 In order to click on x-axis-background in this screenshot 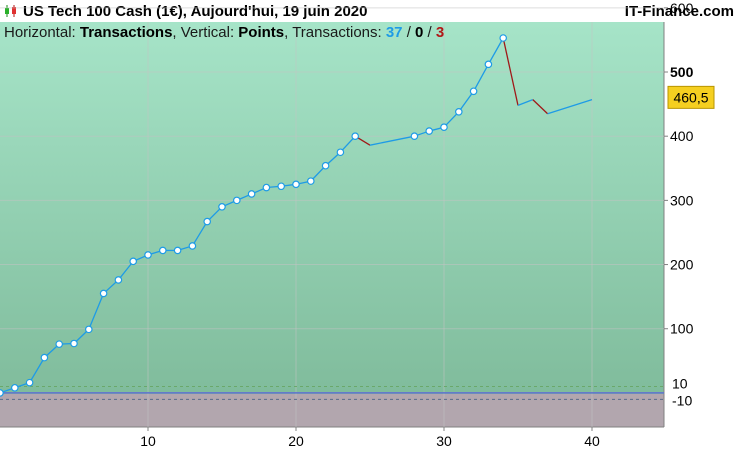, I will do `click(369, 439)`.